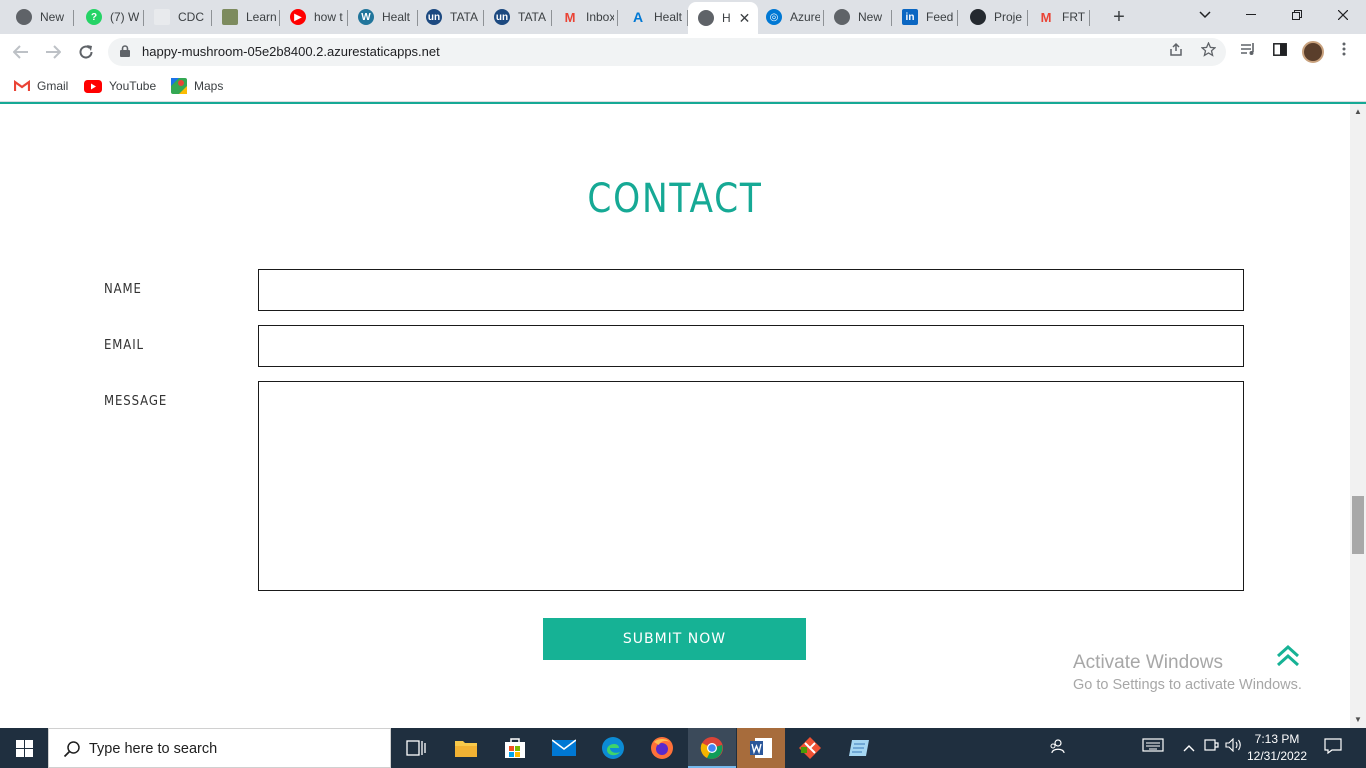 This screenshot has height=768, width=1366. What do you see at coordinates (93, 86) in the screenshot?
I see `youtube-icon` at bounding box center [93, 86].